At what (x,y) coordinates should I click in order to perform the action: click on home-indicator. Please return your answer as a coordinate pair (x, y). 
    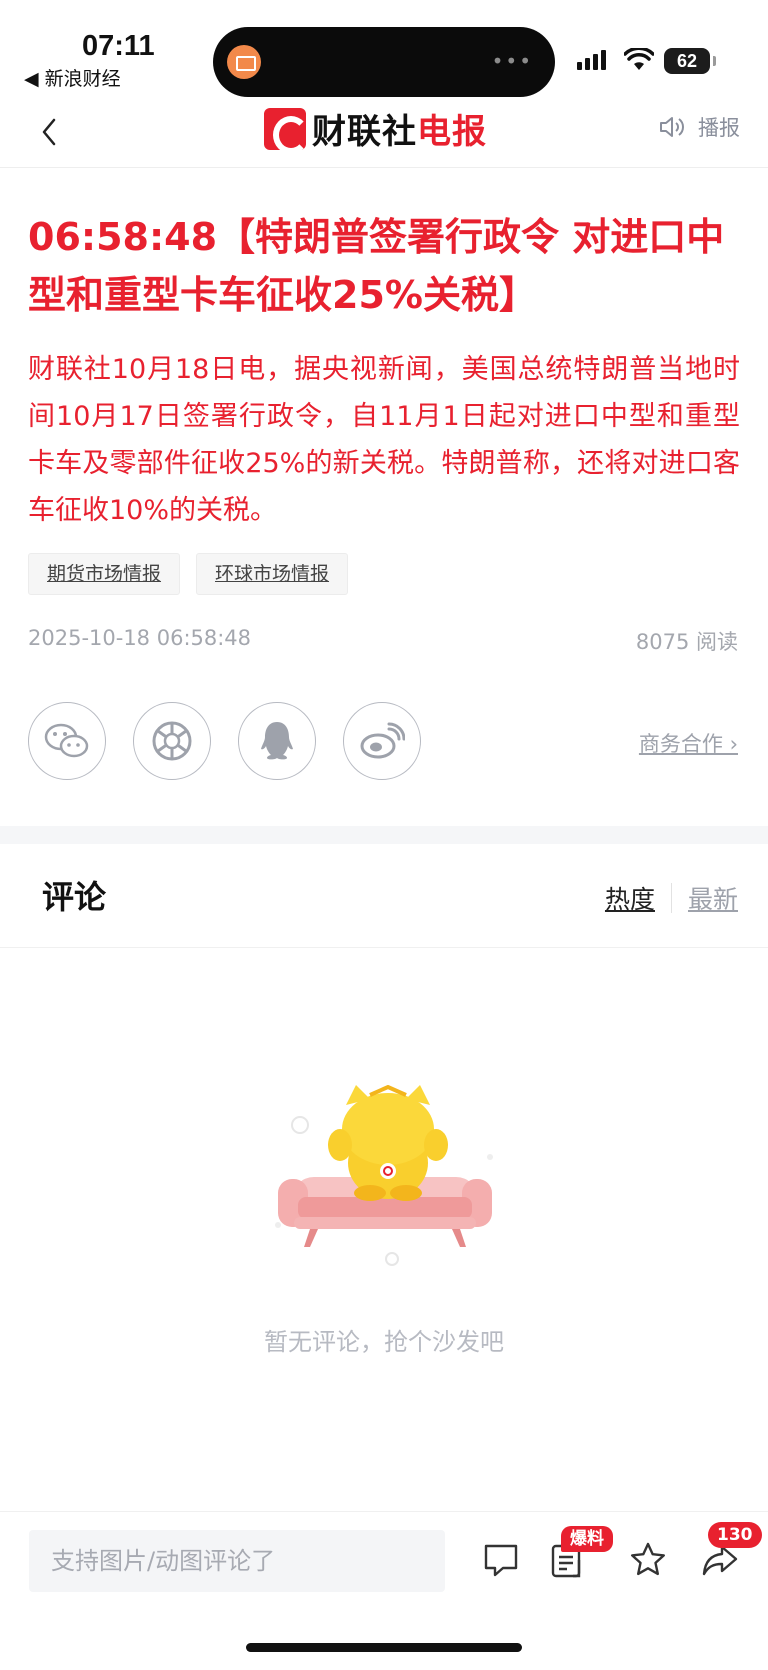
    Looking at the image, I should click on (384, 1647).